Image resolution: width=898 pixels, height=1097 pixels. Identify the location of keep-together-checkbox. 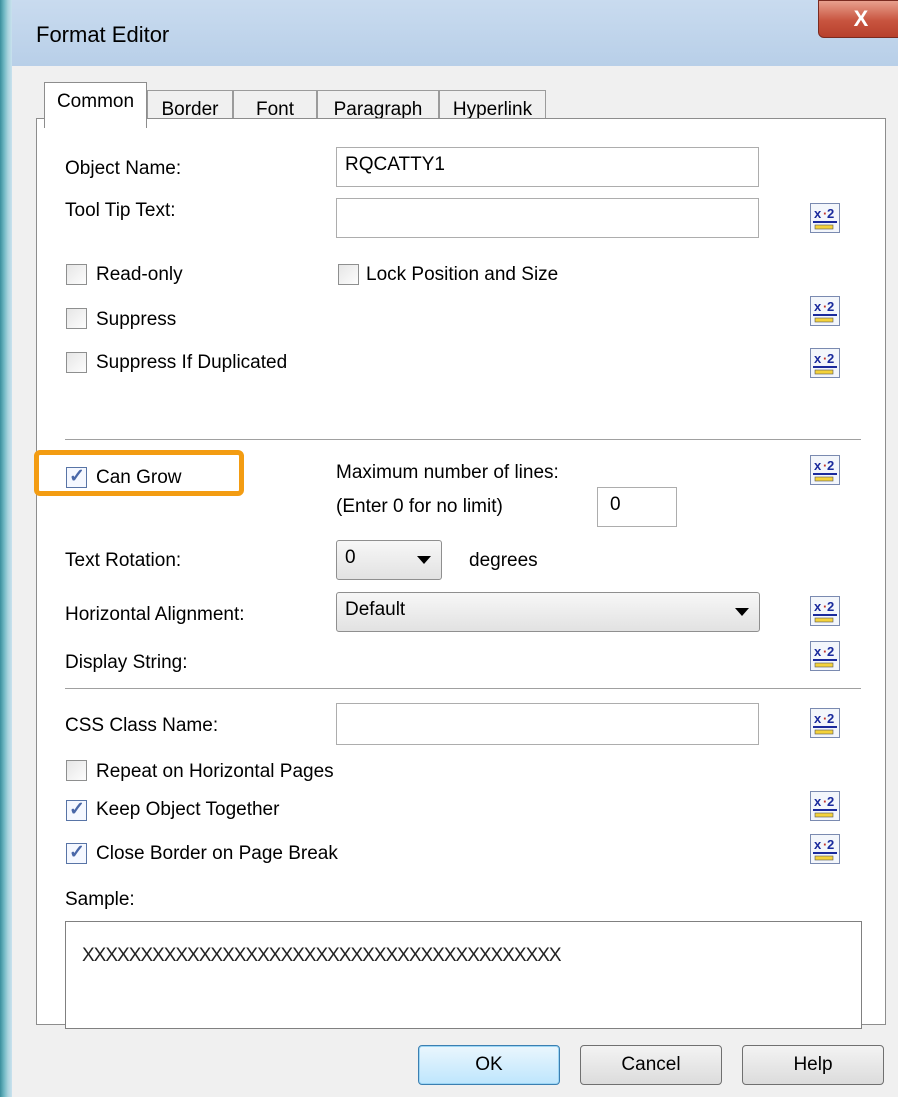
(76, 809).